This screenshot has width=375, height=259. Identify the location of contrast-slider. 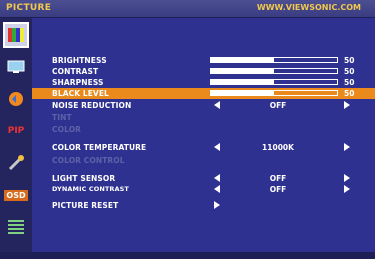
(274, 71).